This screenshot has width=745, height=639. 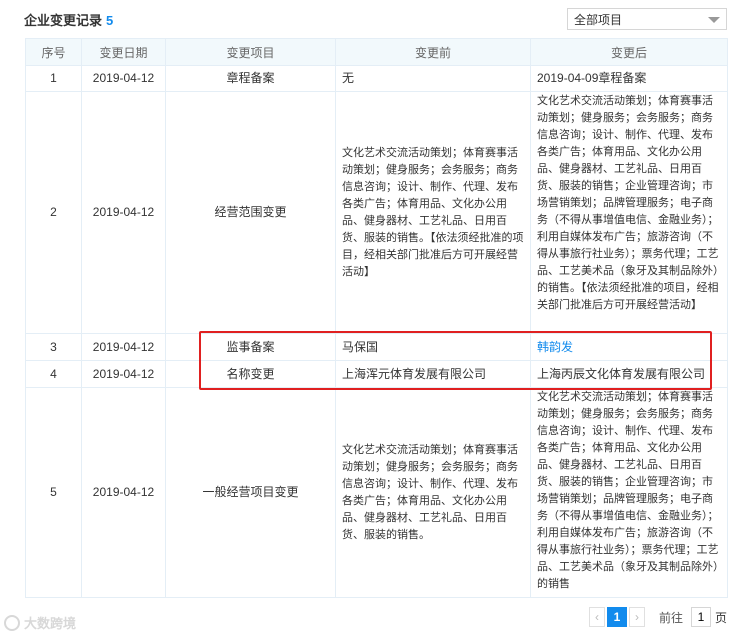 What do you see at coordinates (250, 374) in the screenshot?
I see `cell-item: 名称变更` at bounding box center [250, 374].